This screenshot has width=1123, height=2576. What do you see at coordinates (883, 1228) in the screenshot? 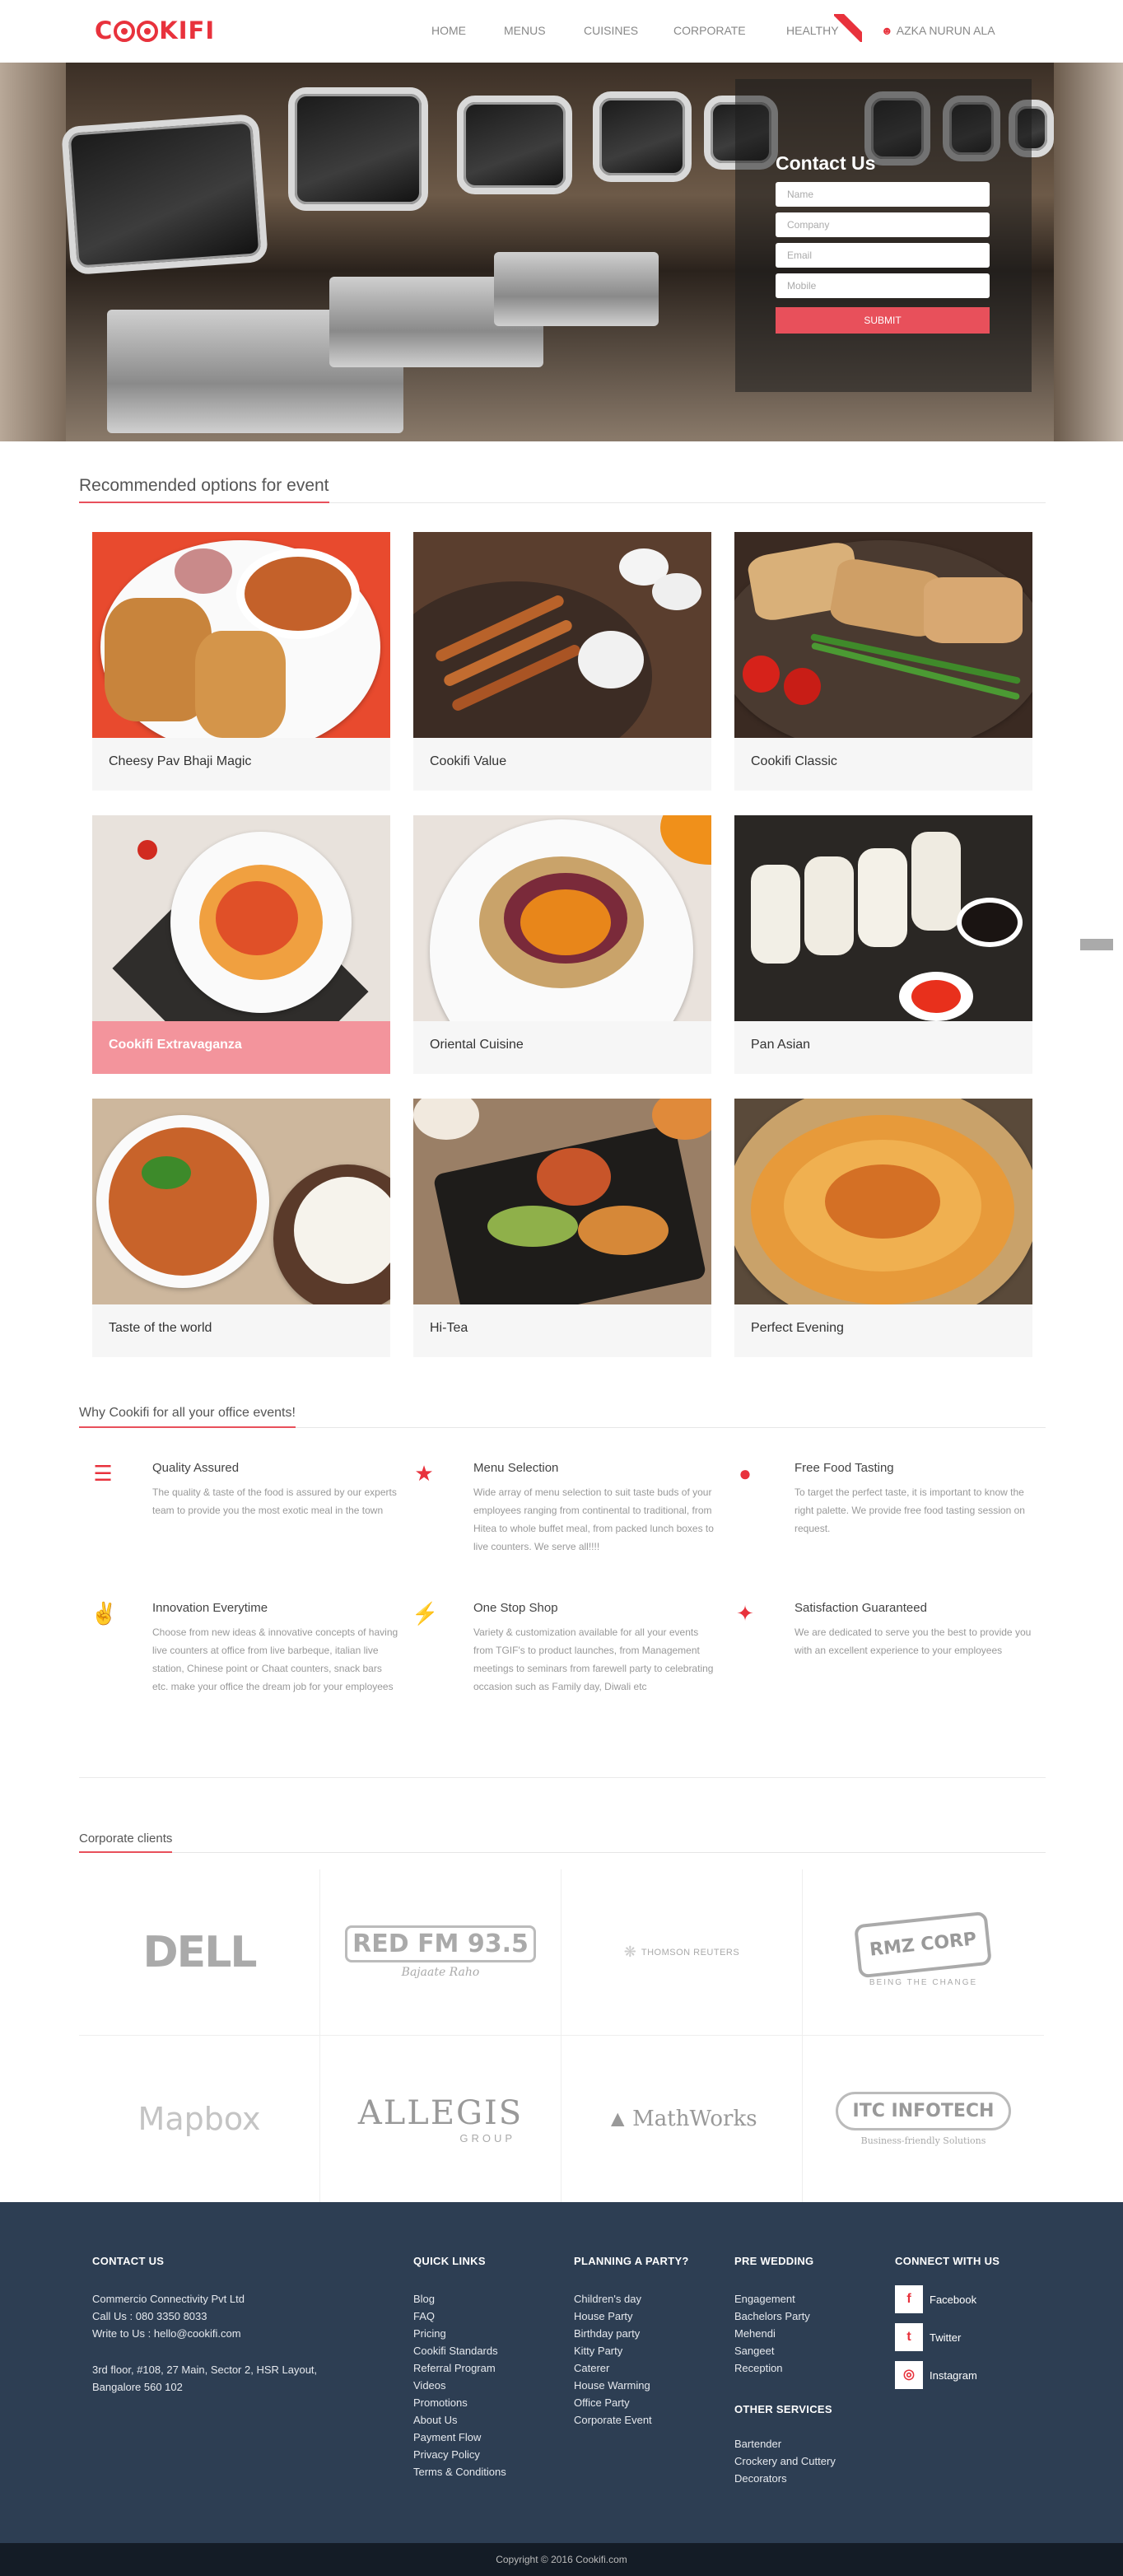
I see `menu-card: Perfect Evening` at bounding box center [883, 1228].